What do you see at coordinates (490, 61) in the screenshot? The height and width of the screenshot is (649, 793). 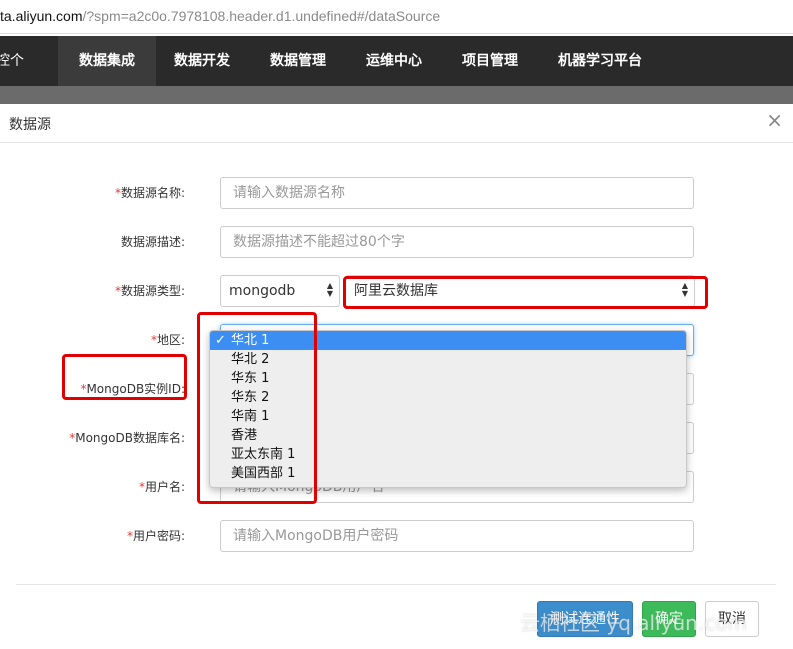 I see `nav-item-project-management: 项目管理` at bounding box center [490, 61].